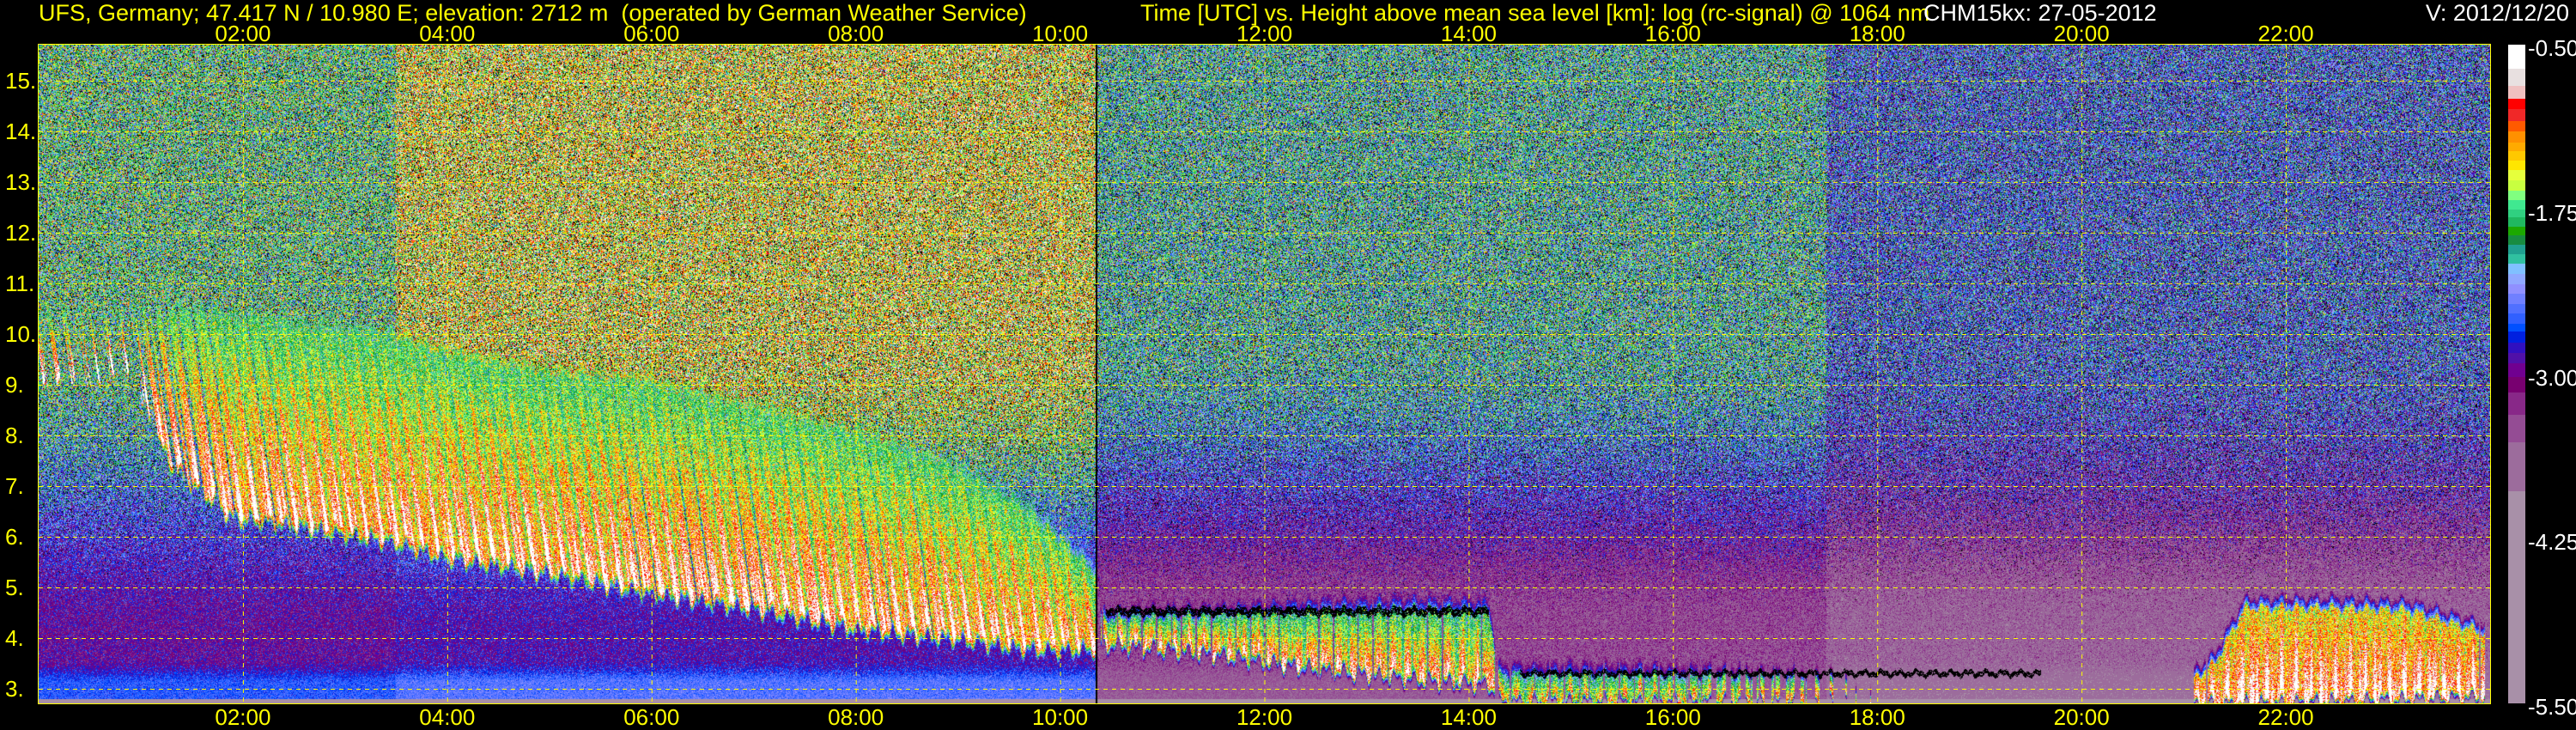 This screenshot has height=730, width=2576. Describe the element at coordinates (15, 435) in the screenshot. I see `y-tick-label: 8.` at that location.